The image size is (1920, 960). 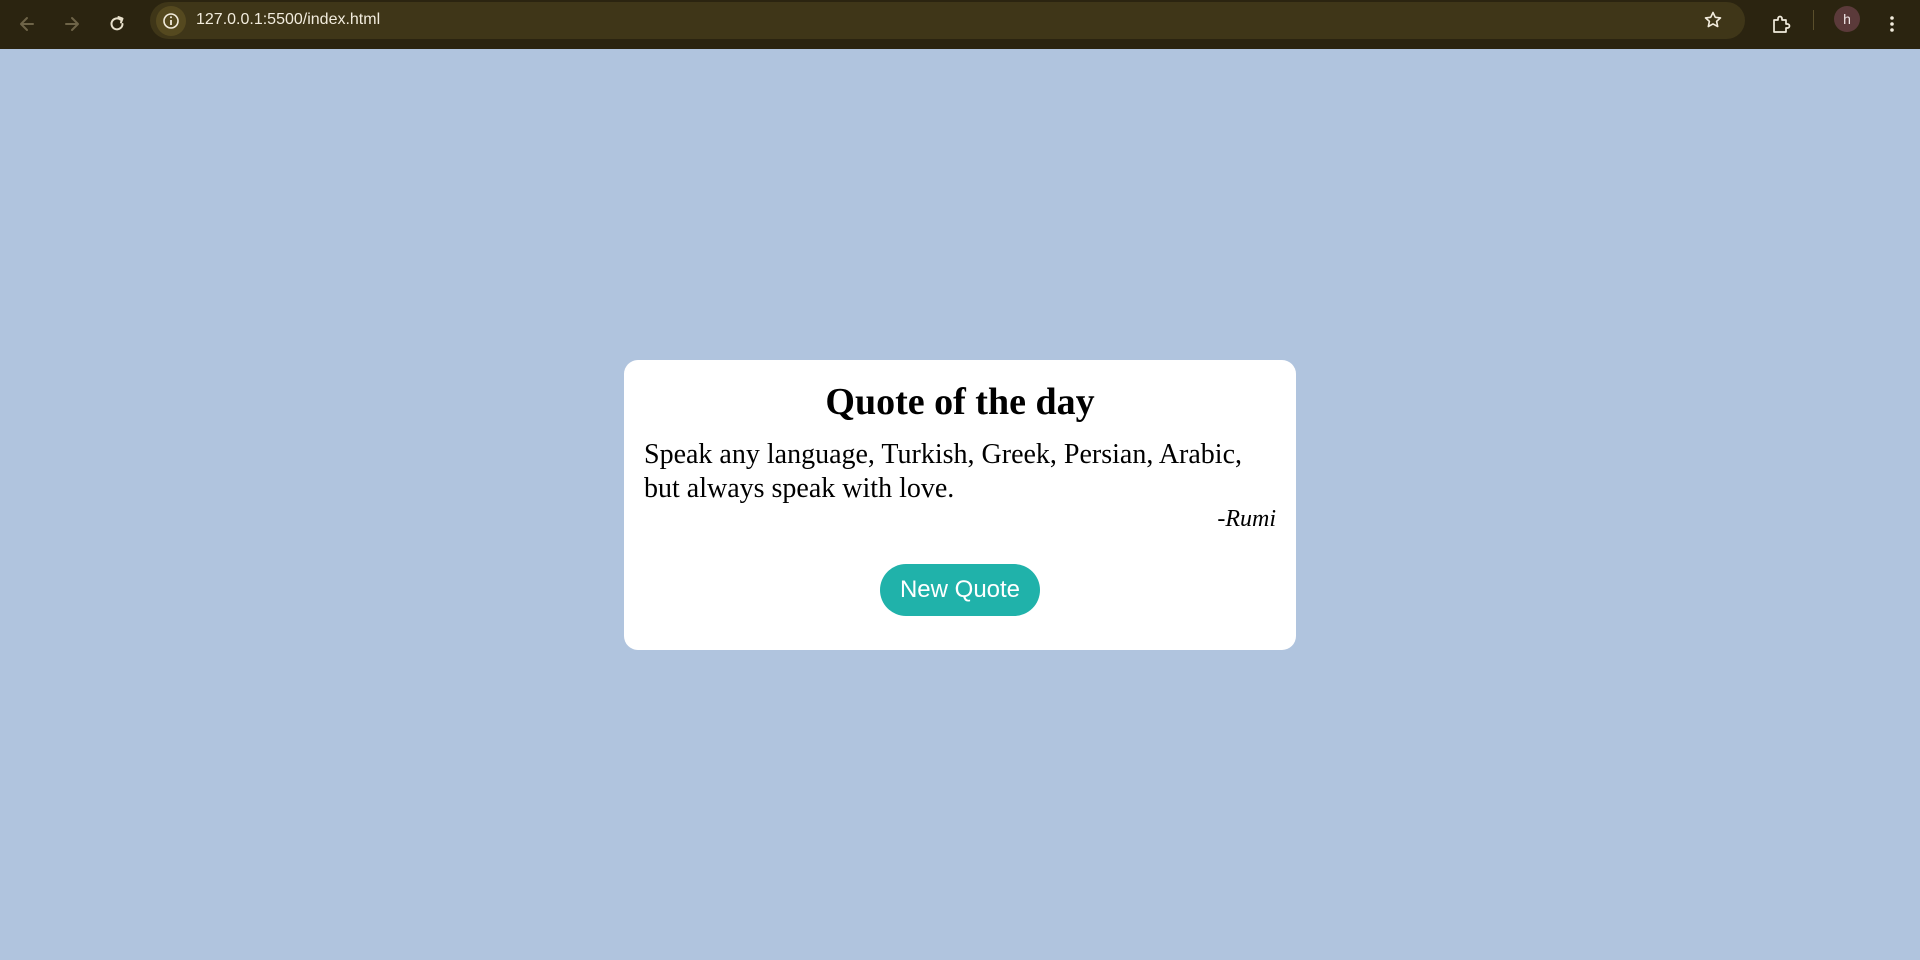 I want to click on quote-title: Quote of the day, so click(x=960, y=402).